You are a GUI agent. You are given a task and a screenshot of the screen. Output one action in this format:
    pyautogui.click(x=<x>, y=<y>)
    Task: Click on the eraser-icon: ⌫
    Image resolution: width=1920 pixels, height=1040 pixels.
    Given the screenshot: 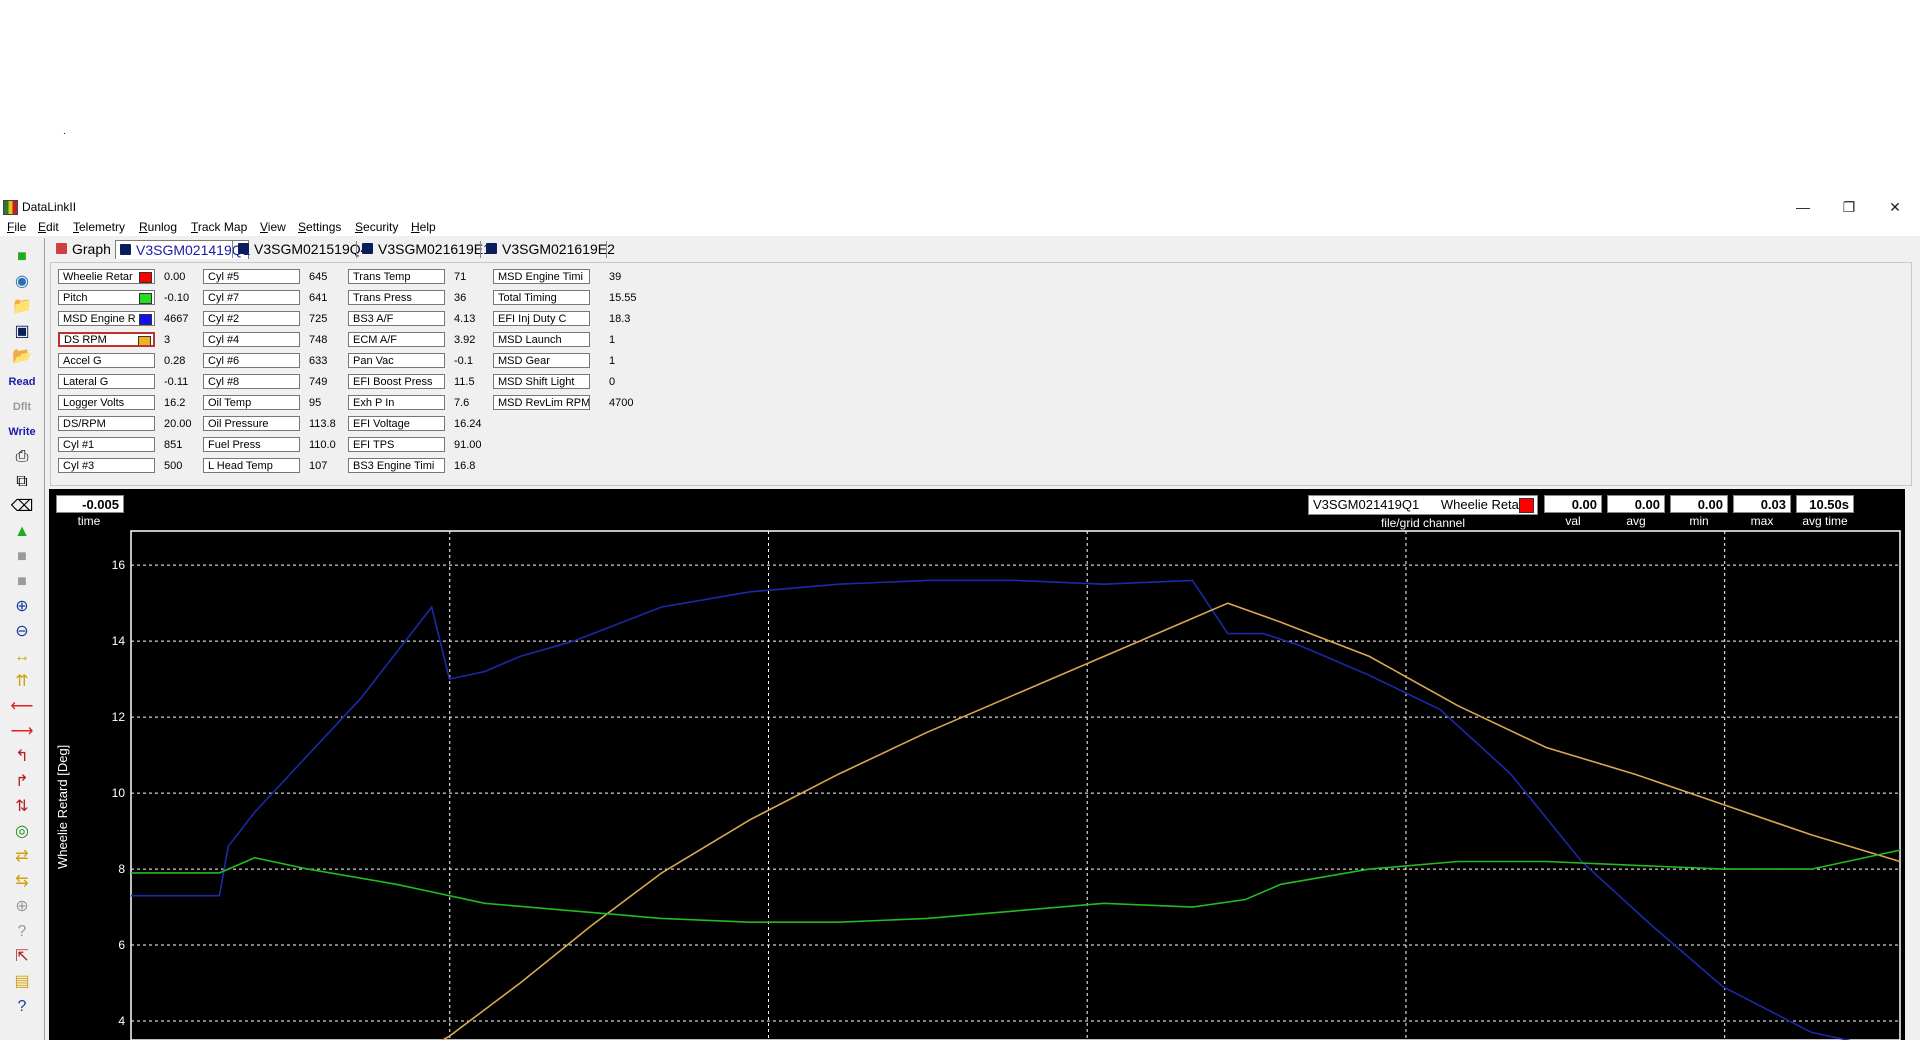 What is the action you would take?
    pyautogui.click(x=22, y=507)
    